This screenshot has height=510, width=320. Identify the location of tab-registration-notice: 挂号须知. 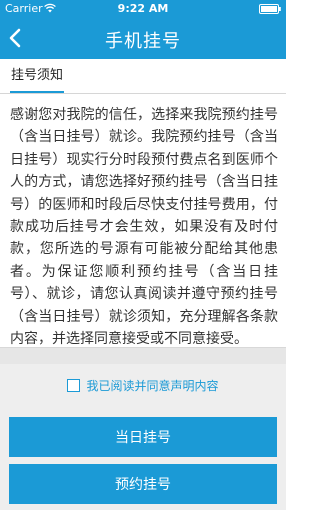
(37, 76).